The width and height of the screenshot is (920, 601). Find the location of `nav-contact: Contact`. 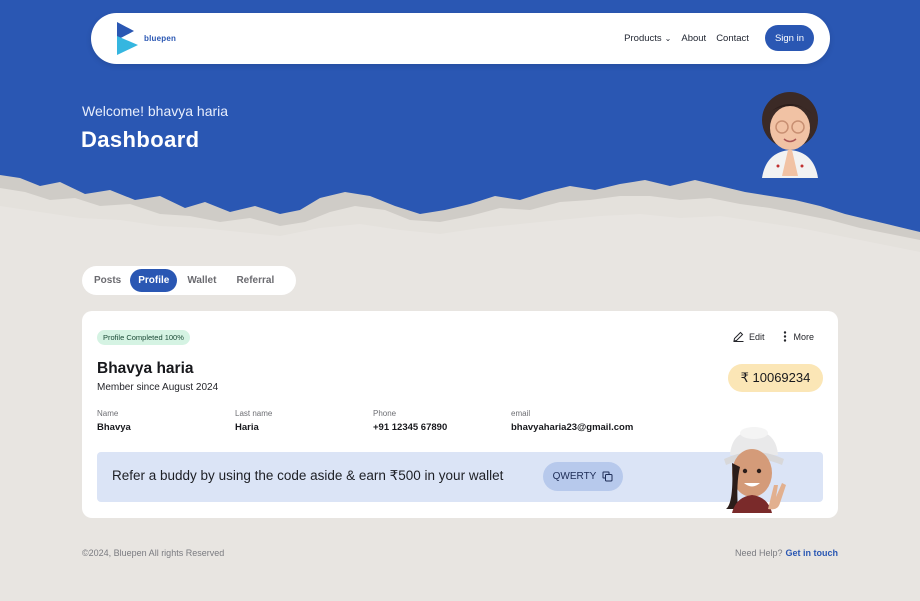

nav-contact: Contact is located at coordinates (732, 38).